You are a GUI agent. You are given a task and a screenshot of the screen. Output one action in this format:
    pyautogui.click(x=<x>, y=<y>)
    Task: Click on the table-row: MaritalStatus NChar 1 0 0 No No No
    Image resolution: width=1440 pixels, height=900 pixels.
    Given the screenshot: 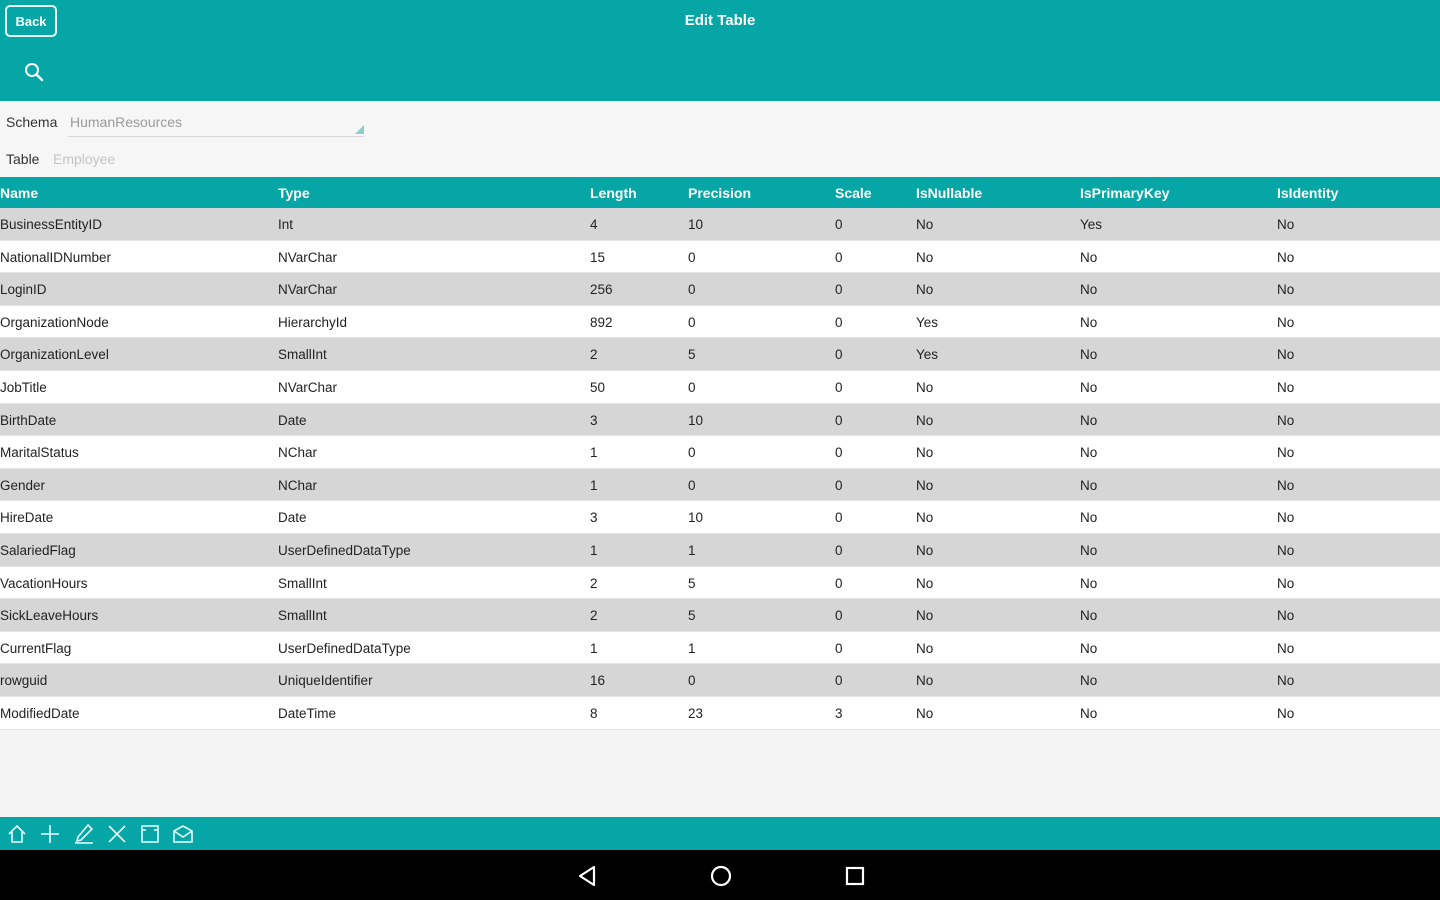 What is the action you would take?
    pyautogui.click(x=720, y=452)
    